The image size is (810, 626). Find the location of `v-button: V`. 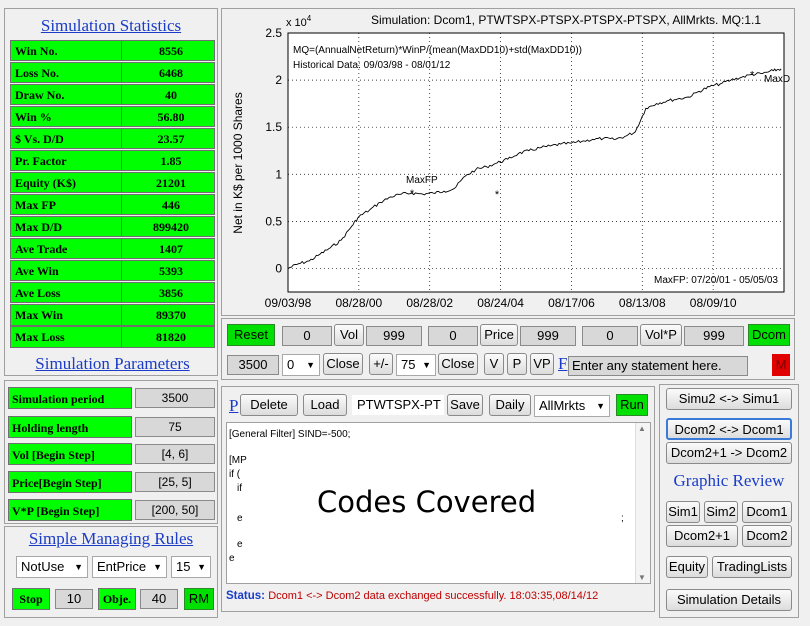

v-button: V is located at coordinates (494, 364).